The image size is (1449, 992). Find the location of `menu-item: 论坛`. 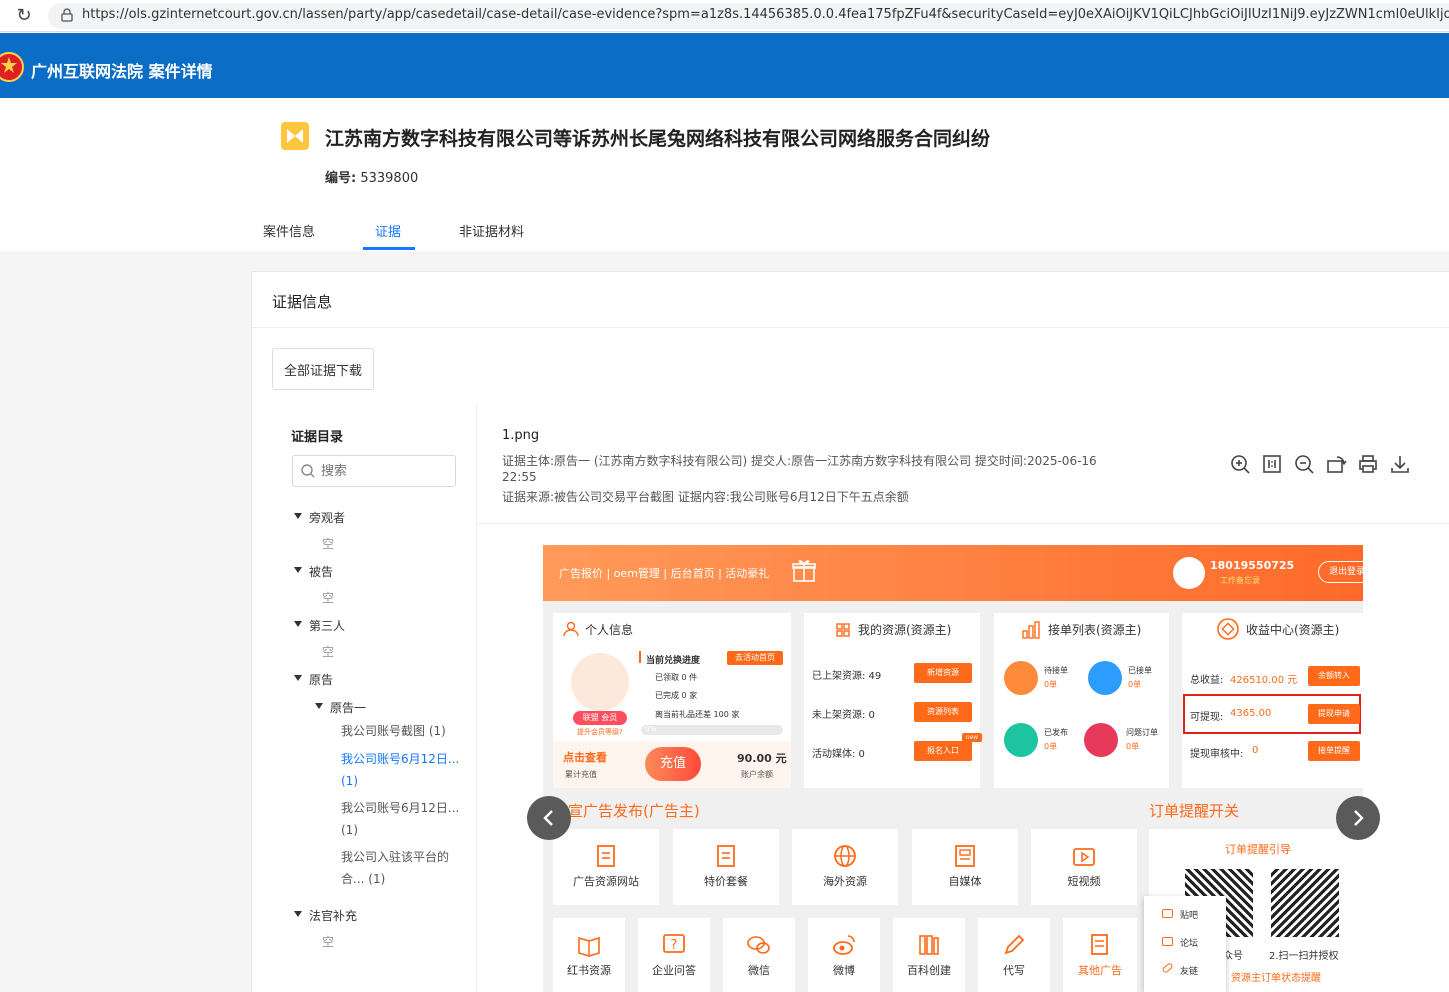

menu-item: 论坛 is located at coordinates (1189, 944).